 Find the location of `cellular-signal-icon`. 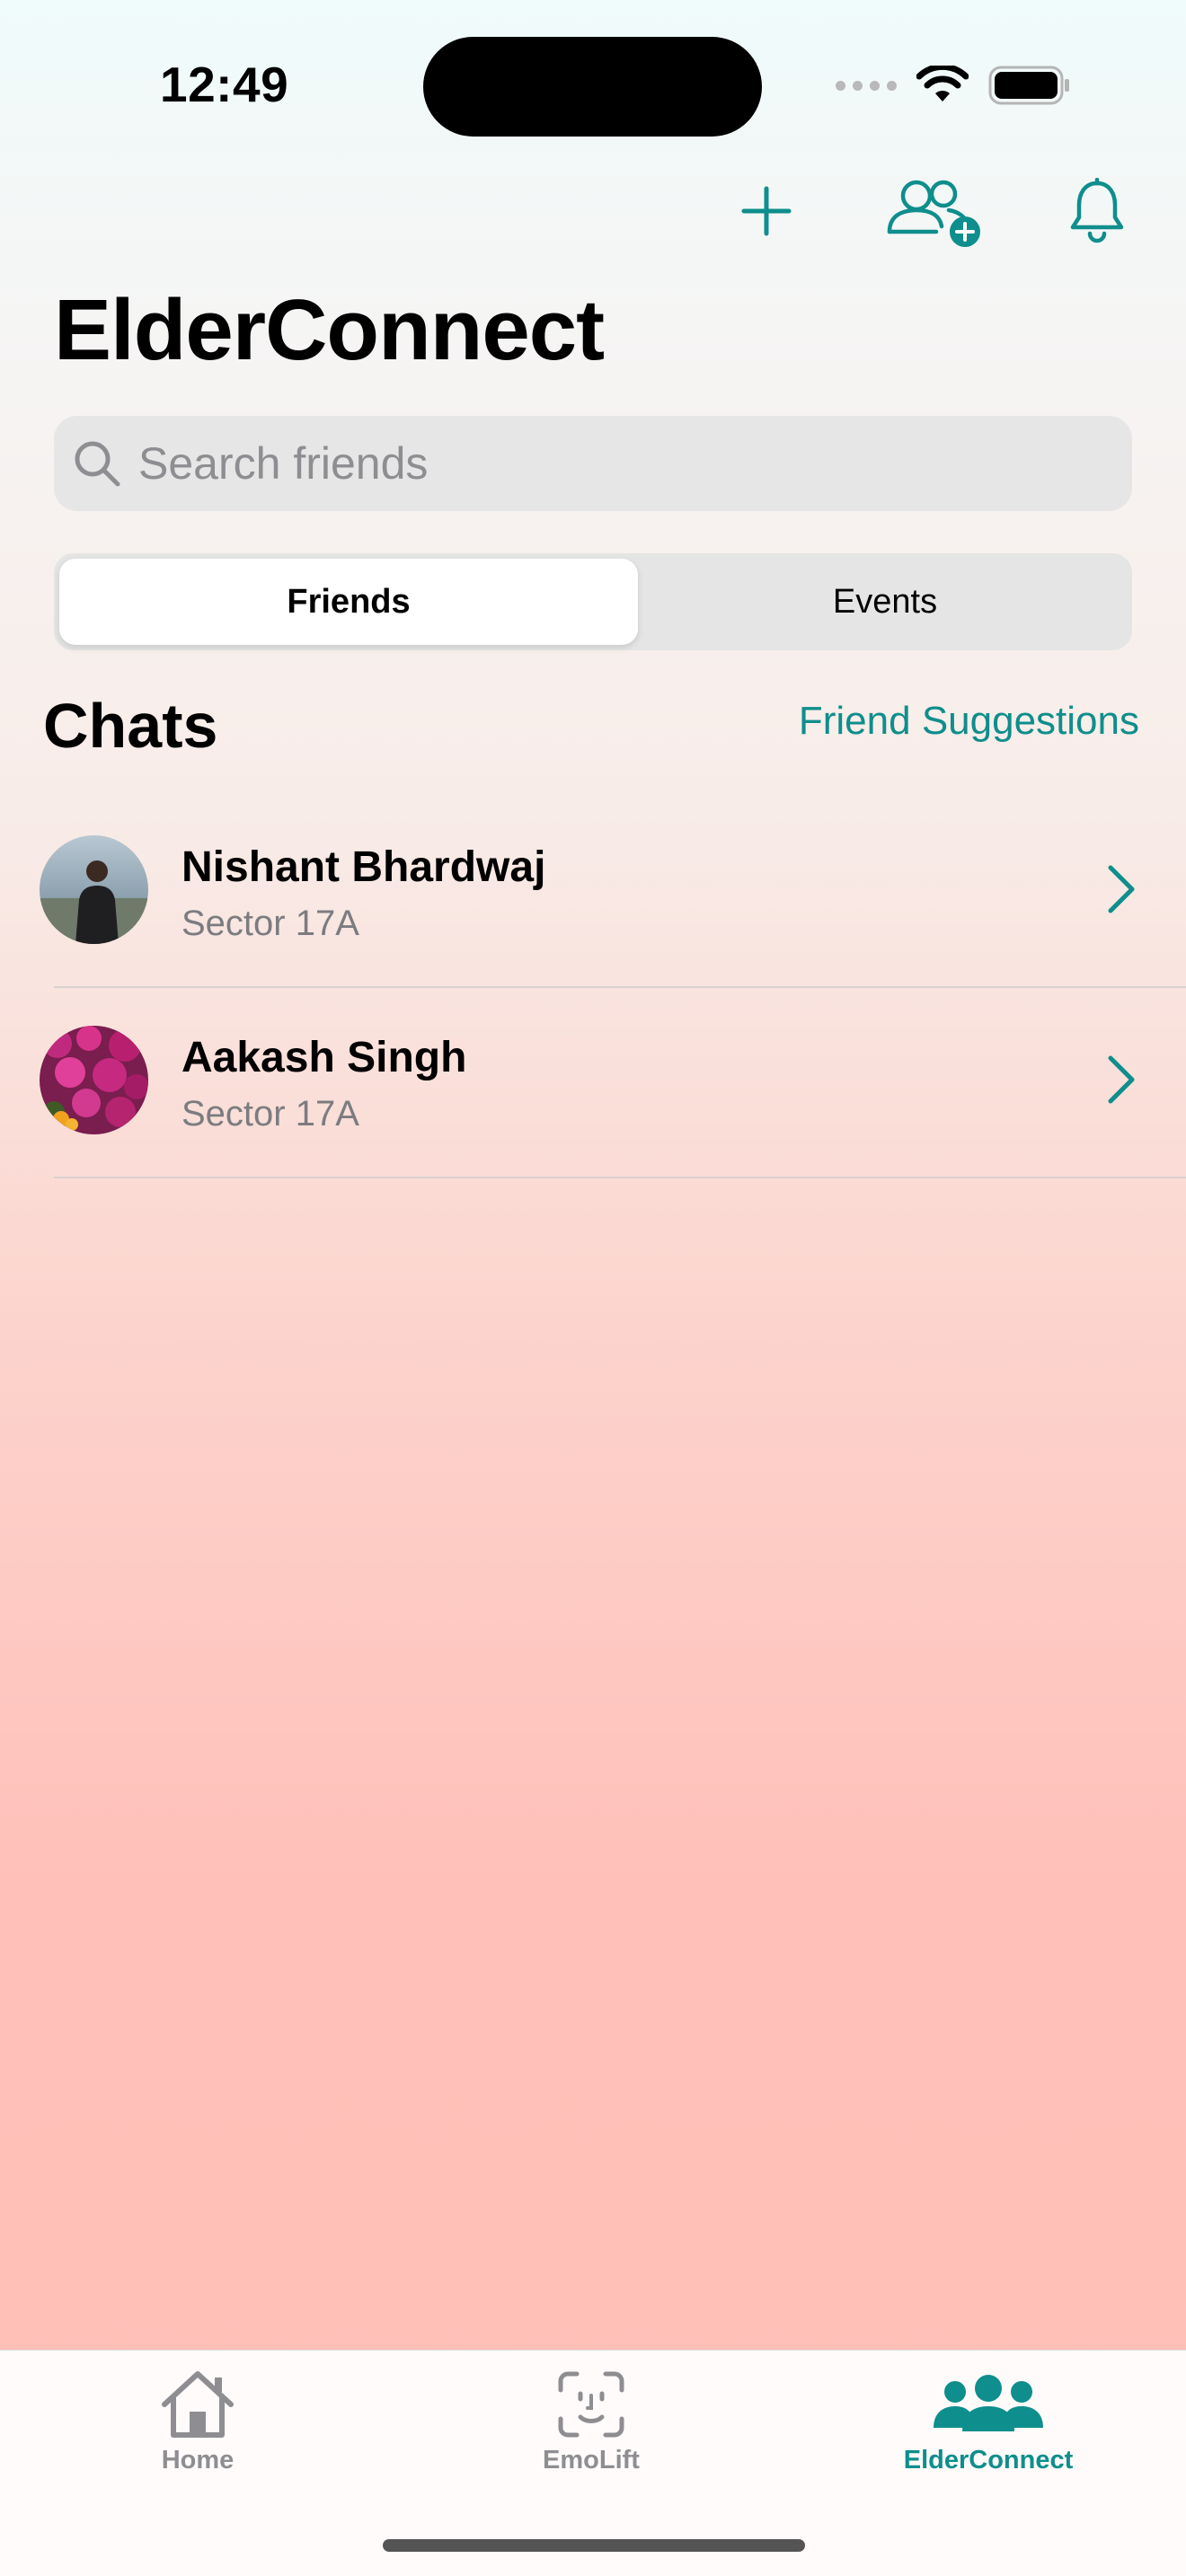

cellular-signal-icon is located at coordinates (866, 85).